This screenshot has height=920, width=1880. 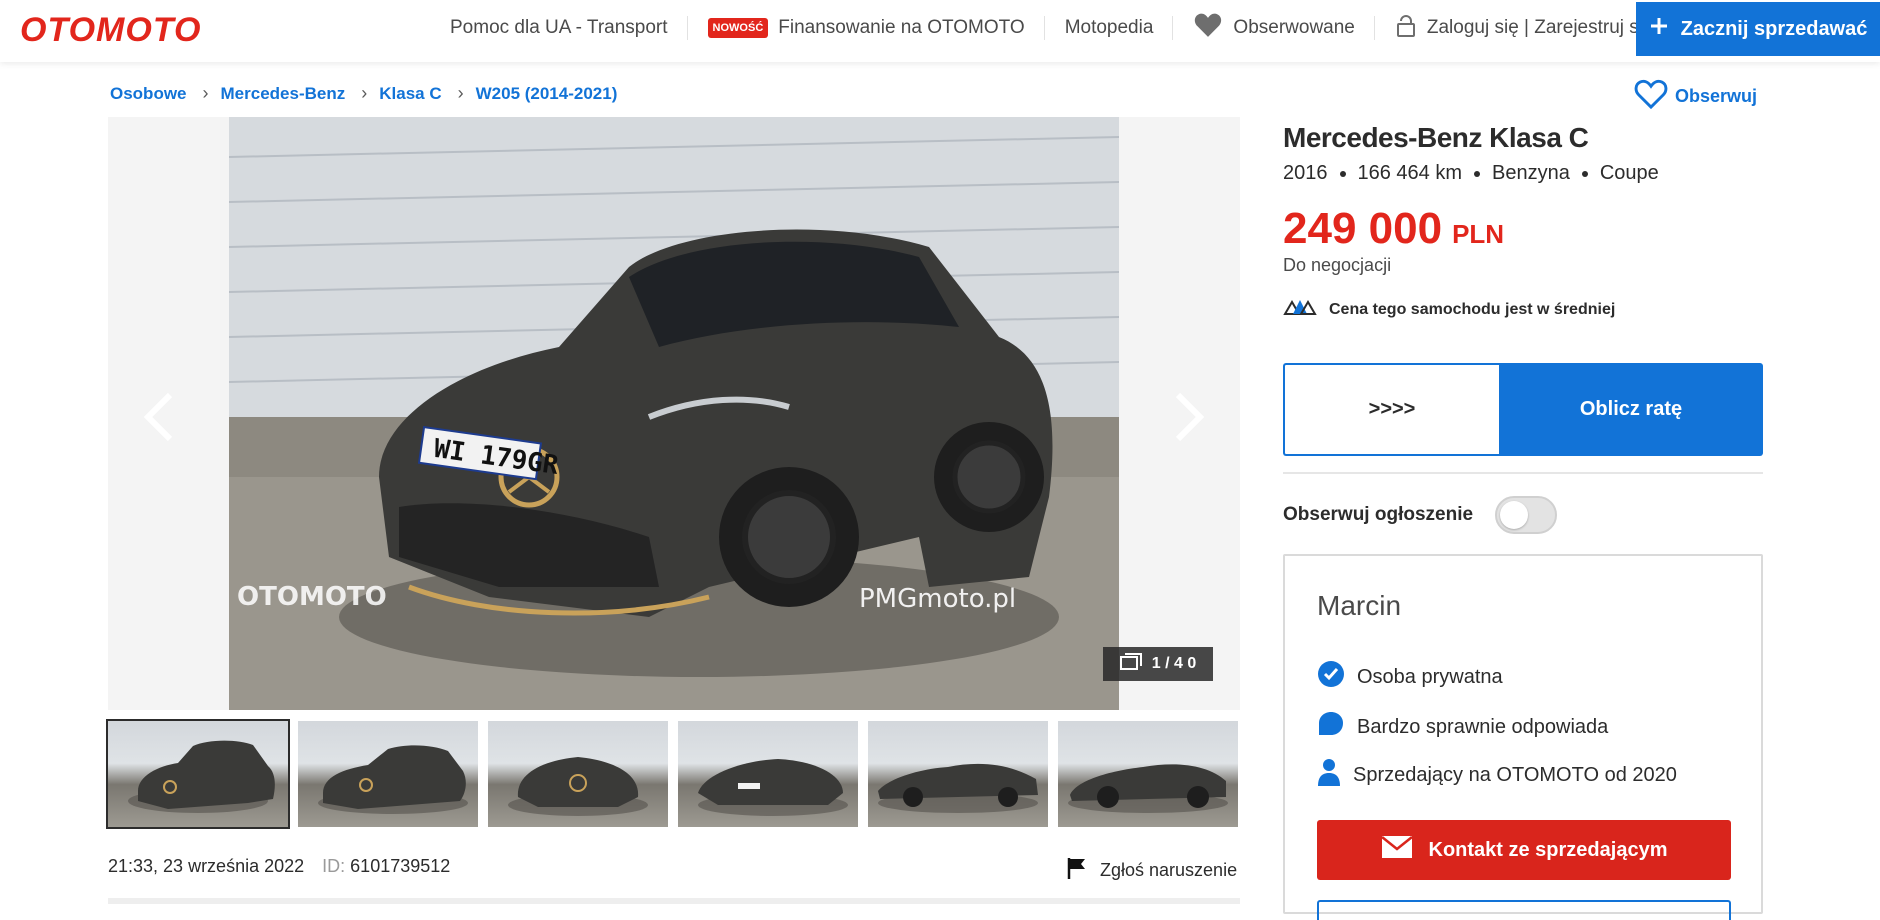 What do you see at coordinates (1478, 234) in the screenshot?
I see `price-currency: PLN` at bounding box center [1478, 234].